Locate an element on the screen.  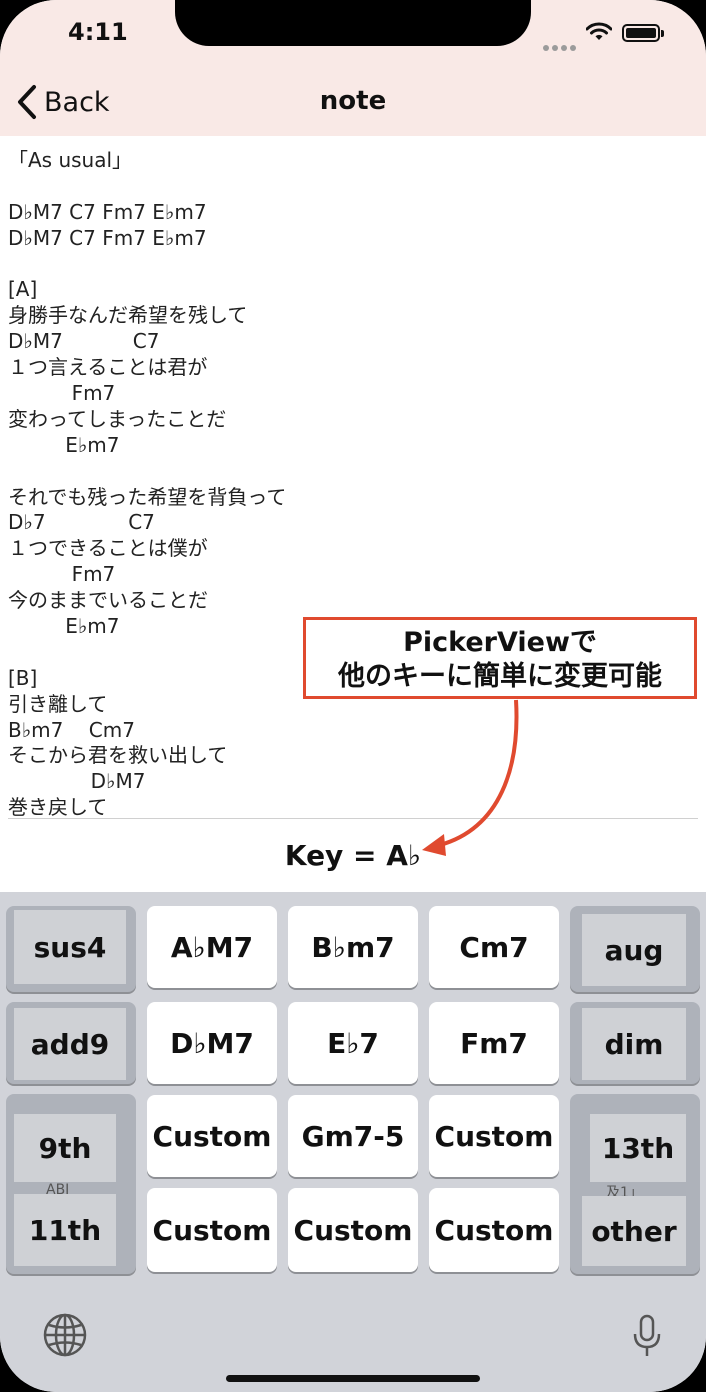
chord-key-8: Gm7-5 is located at coordinates (353, 1136).